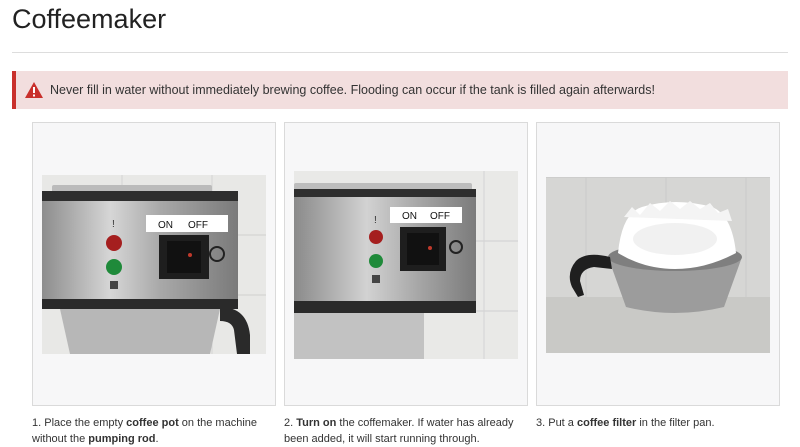  Describe the element at coordinates (316, 423) in the screenshot. I see `turn-on-emphasis: Turn on` at that location.